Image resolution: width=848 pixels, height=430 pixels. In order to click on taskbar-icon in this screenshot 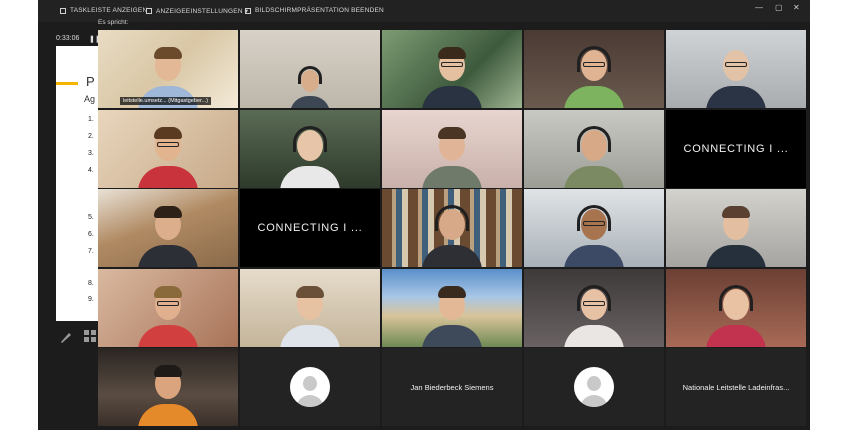, I will do `click(63, 10)`.